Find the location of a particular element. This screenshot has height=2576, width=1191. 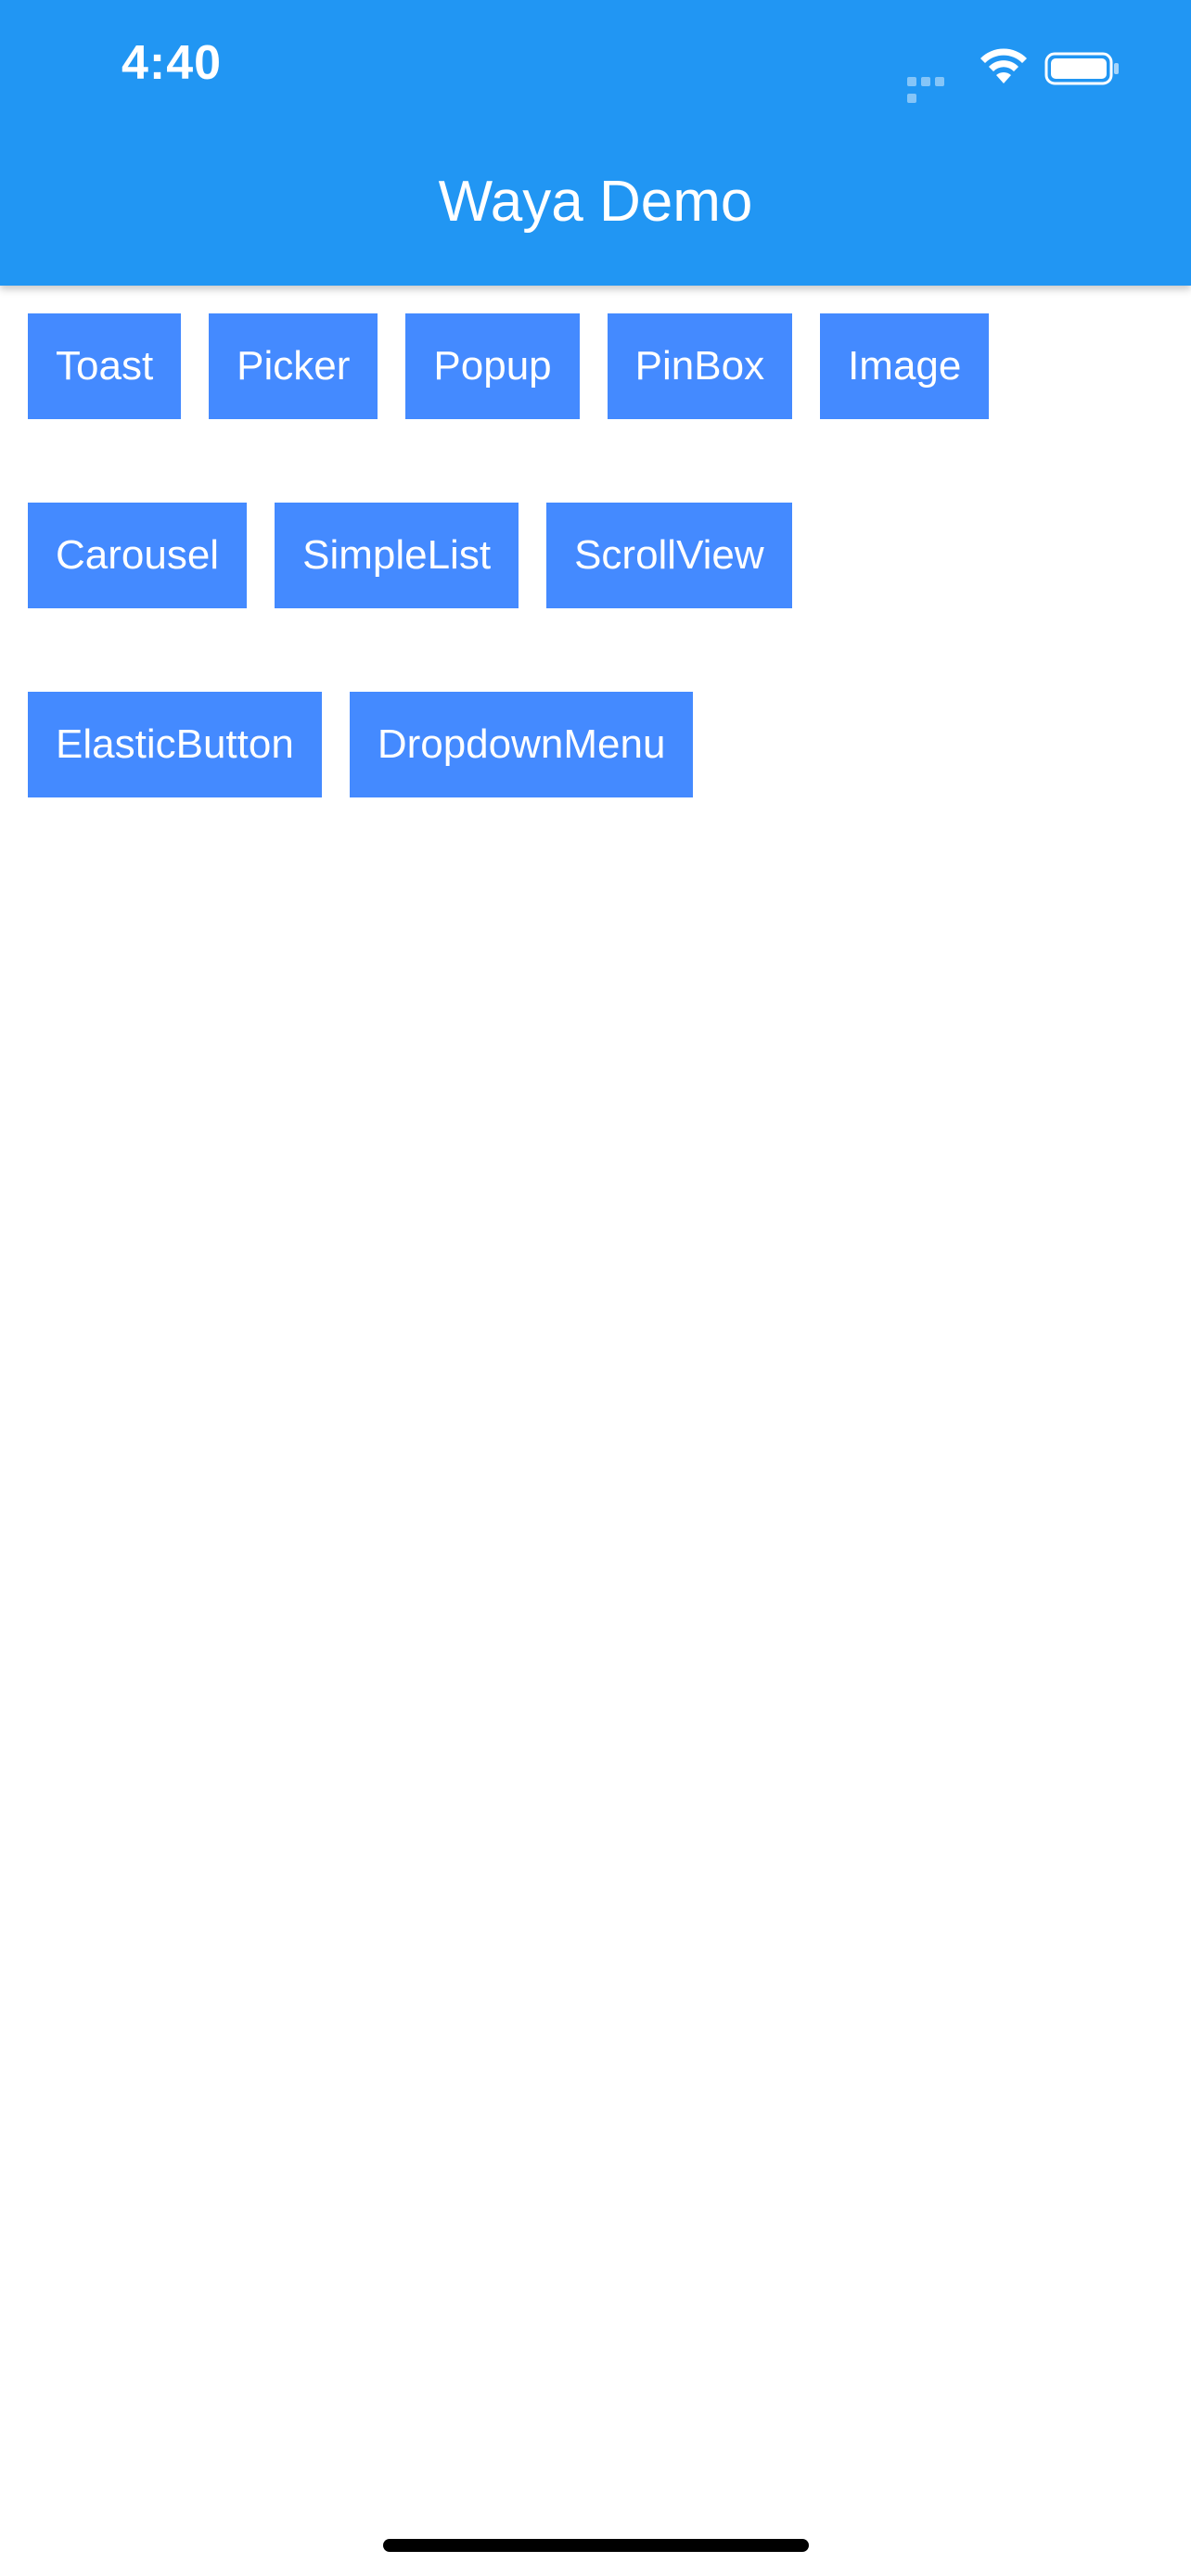

button-row-2: Carousel SimpleList ScrollView is located at coordinates (603, 555).